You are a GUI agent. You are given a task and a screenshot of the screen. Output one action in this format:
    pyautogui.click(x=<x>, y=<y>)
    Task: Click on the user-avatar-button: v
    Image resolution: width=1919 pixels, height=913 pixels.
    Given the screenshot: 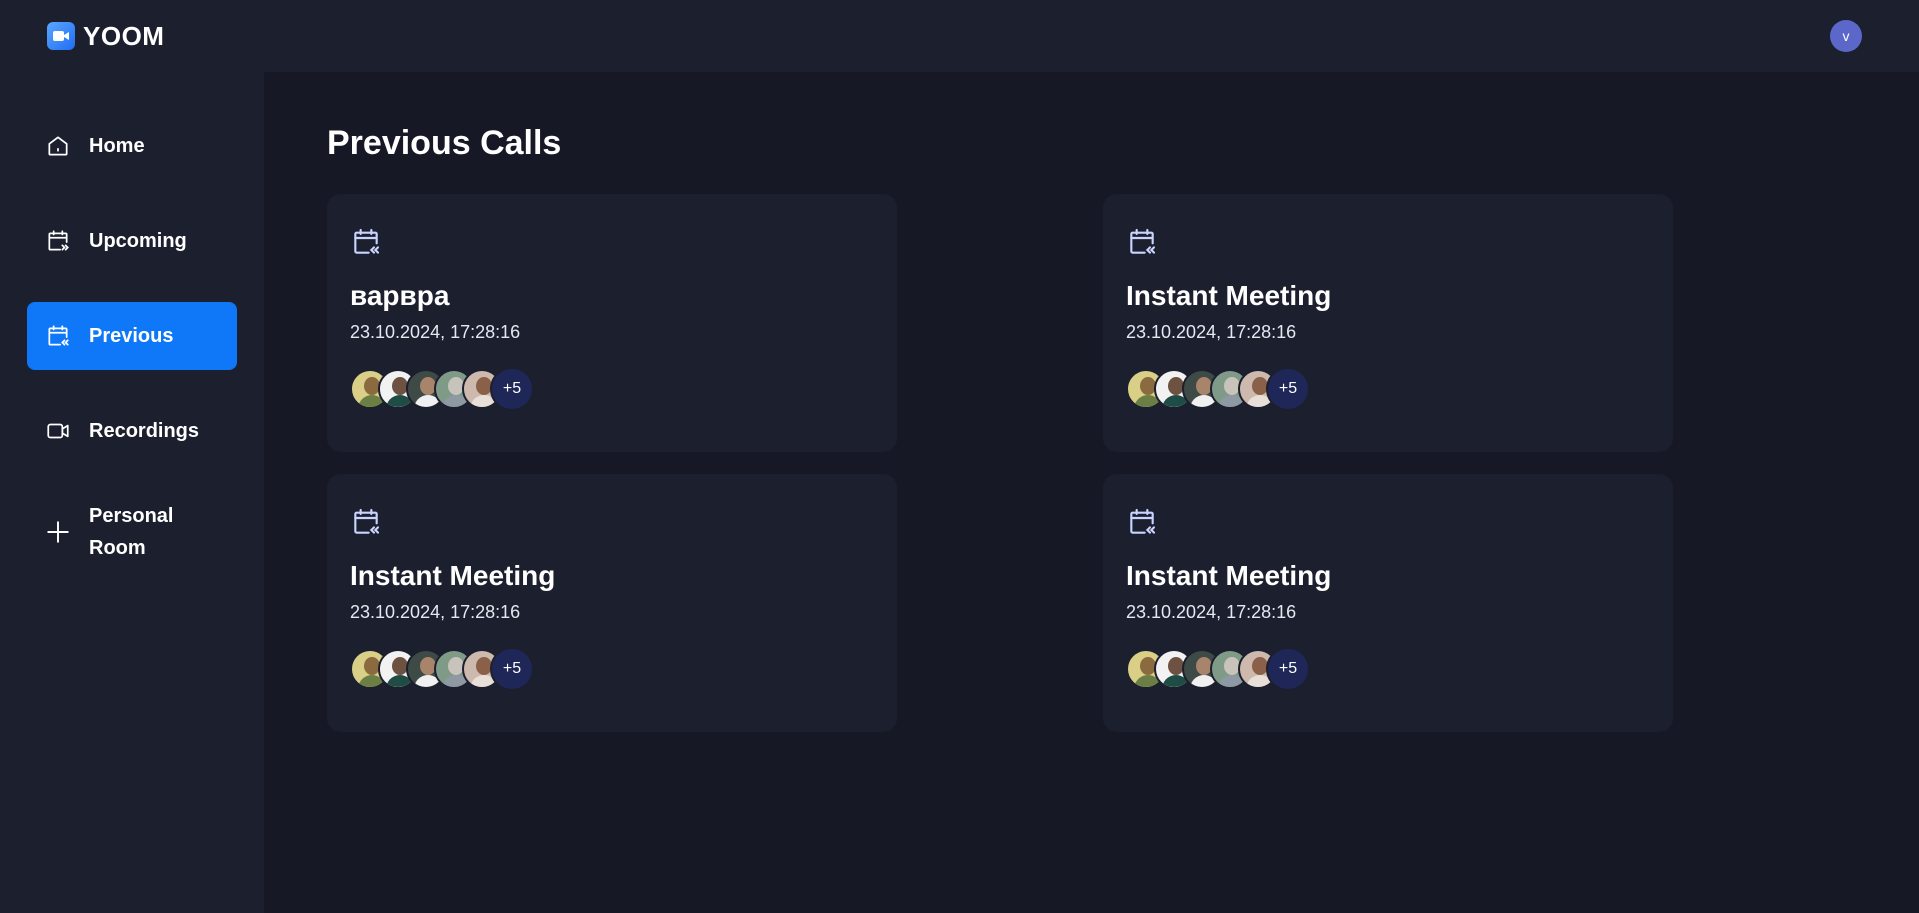 What is the action you would take?
    pyautogui.click(x=1846, y=36)
    